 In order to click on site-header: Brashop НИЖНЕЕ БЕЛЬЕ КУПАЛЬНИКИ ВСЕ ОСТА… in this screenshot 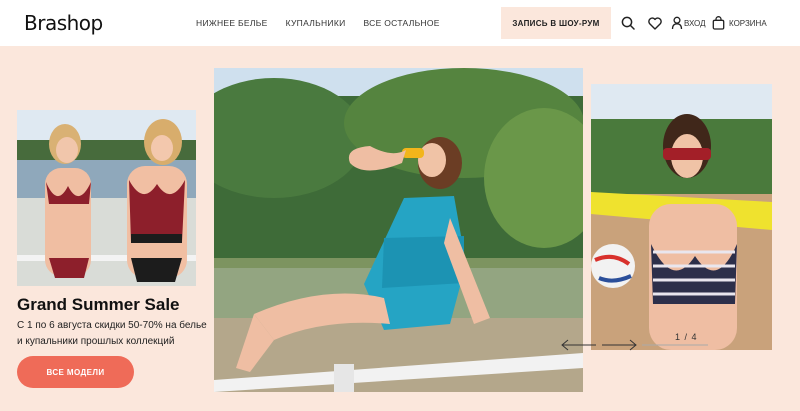, I will do `click(400, 23)`.